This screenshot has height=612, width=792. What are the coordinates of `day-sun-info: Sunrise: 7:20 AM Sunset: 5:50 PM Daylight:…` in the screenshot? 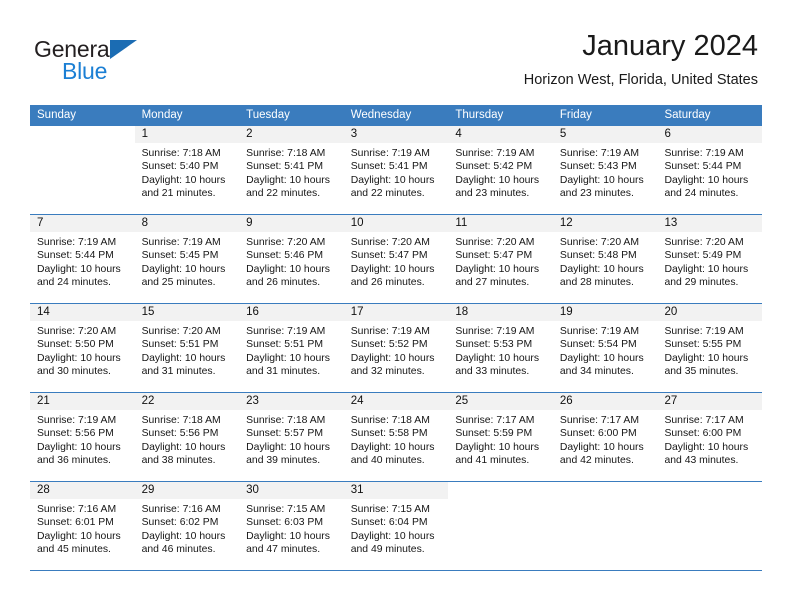 It's located at (82, 349).